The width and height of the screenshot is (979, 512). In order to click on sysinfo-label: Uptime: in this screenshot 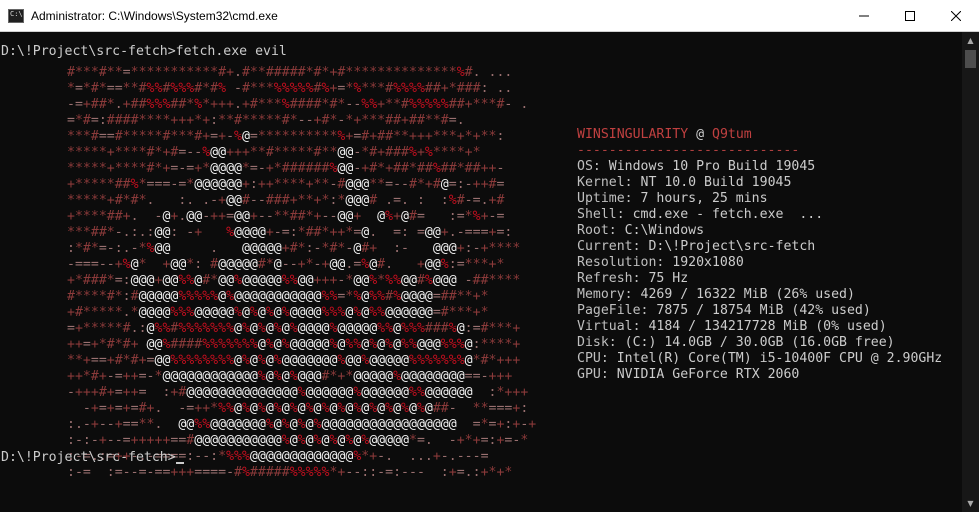, I will do `click(605, 198)`.